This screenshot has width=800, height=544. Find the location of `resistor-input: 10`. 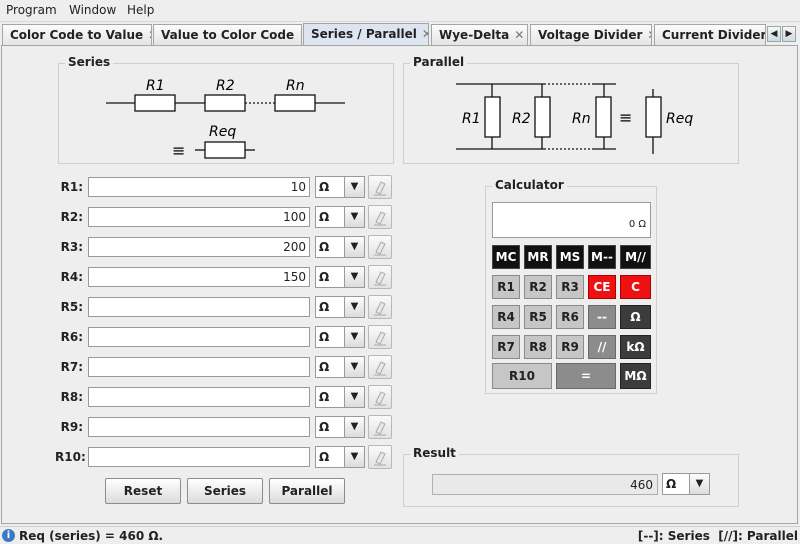

resistor-input: 10 is located at coordinates (199, 187).